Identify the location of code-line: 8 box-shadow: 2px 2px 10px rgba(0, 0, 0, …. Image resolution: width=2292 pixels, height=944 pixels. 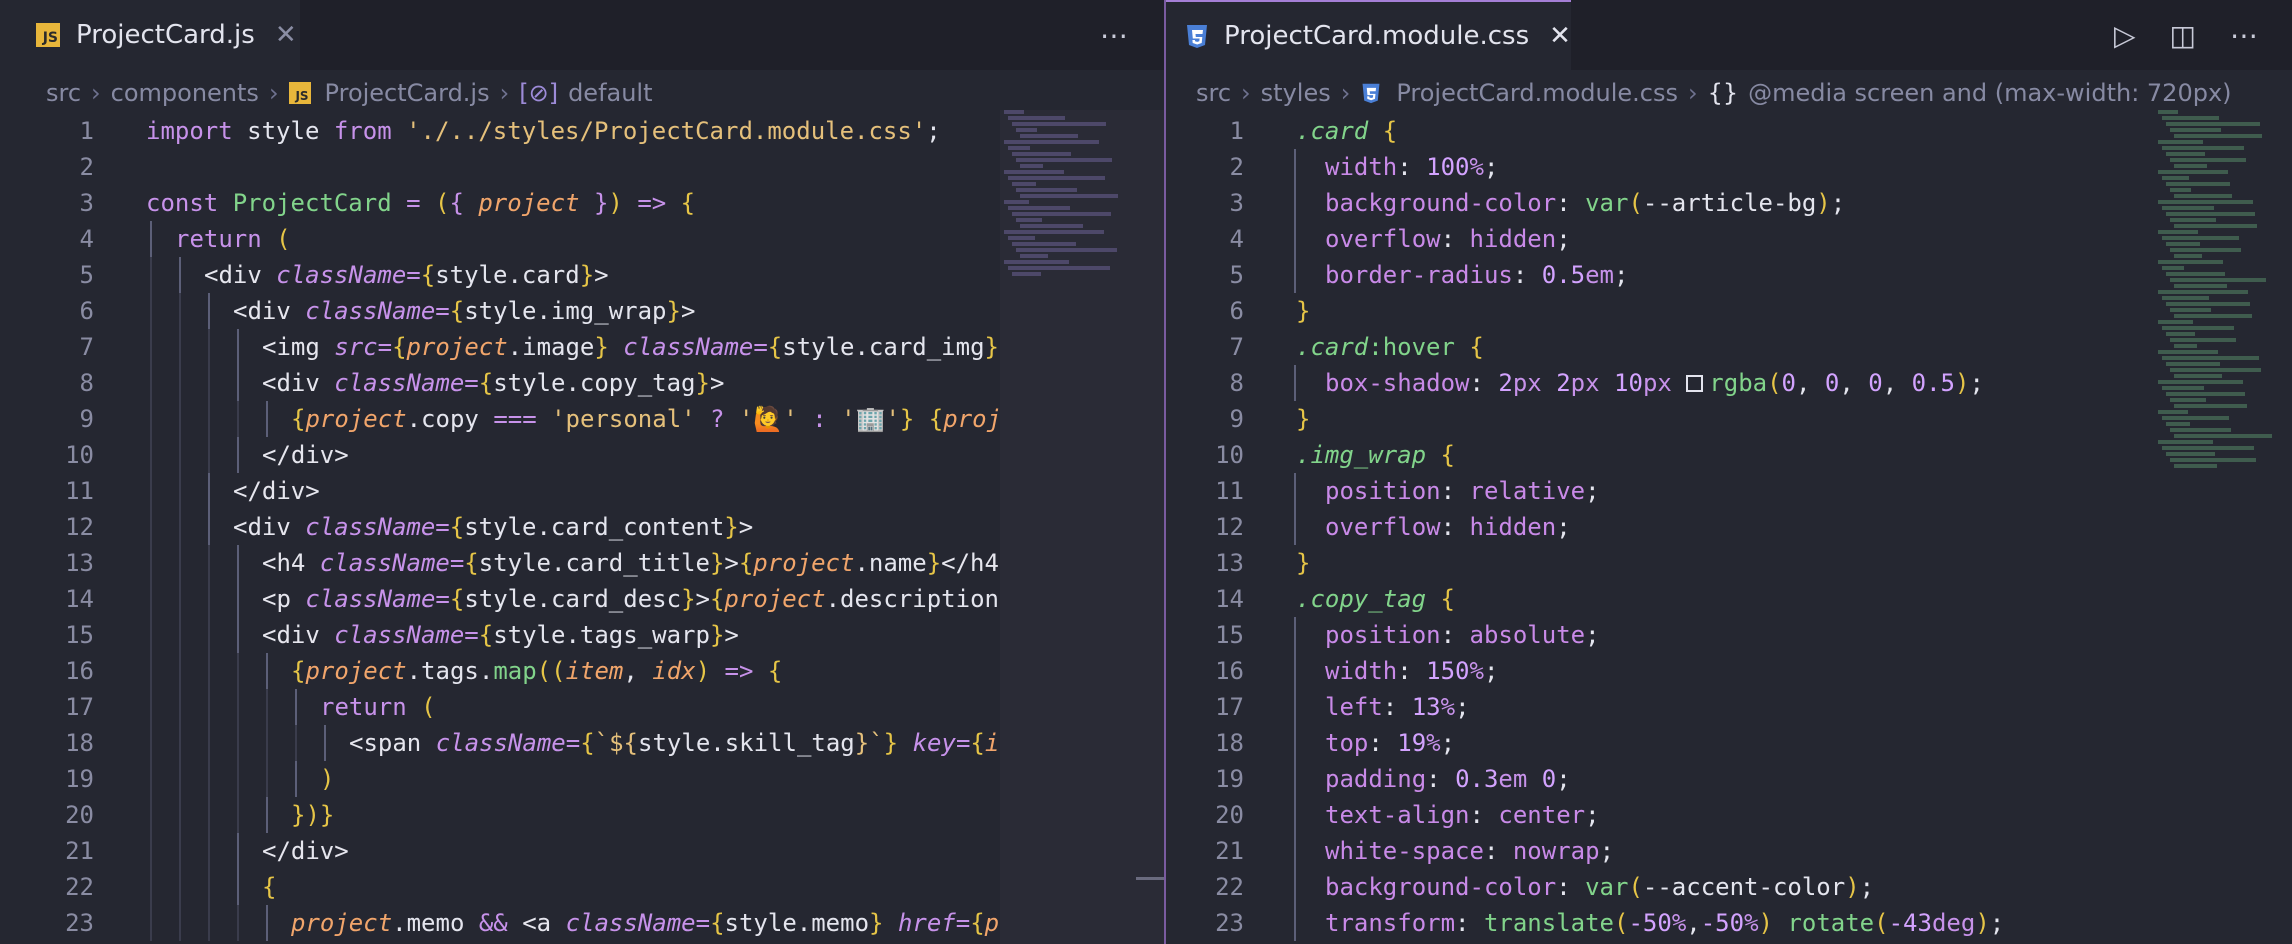
(1729, 383).